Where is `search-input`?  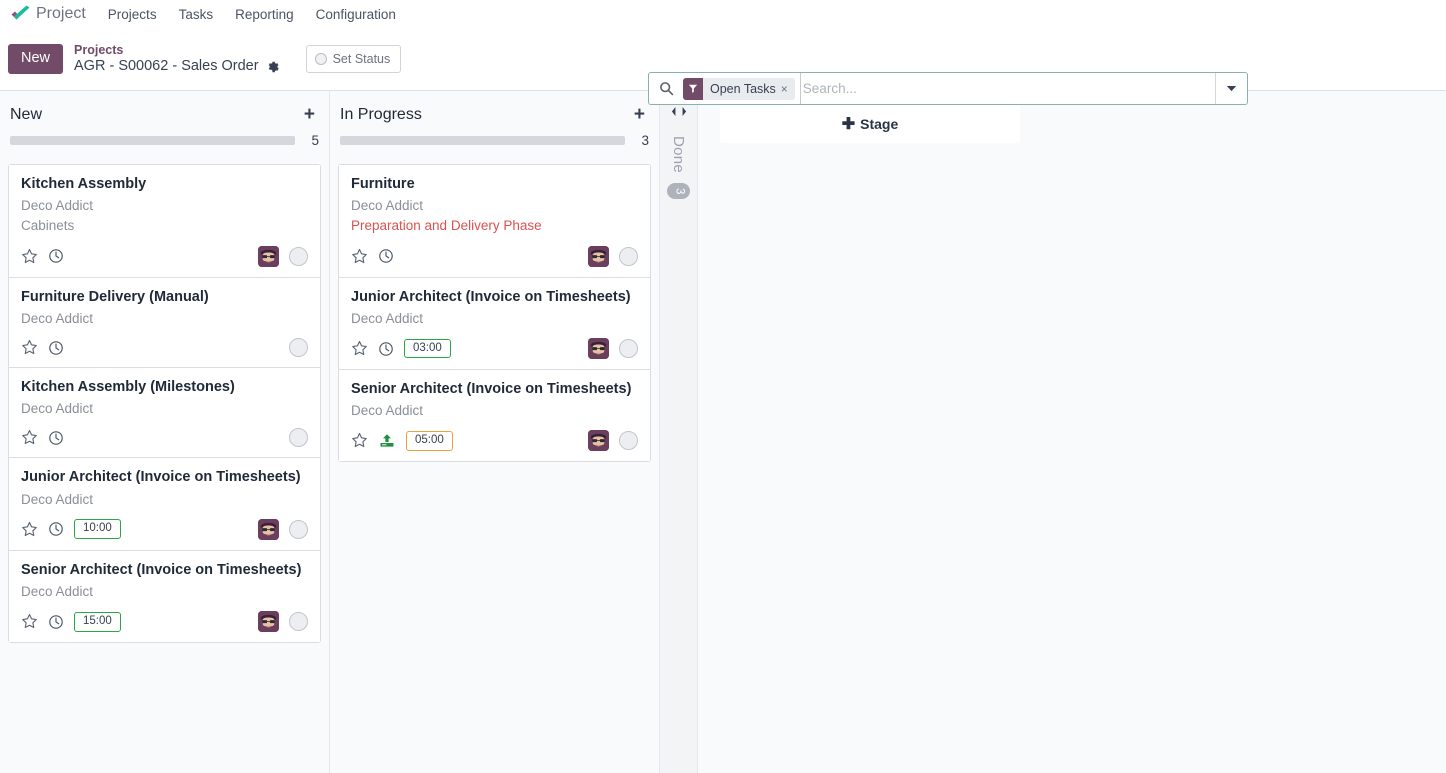
search-input is located at coordinates (1007, 88).